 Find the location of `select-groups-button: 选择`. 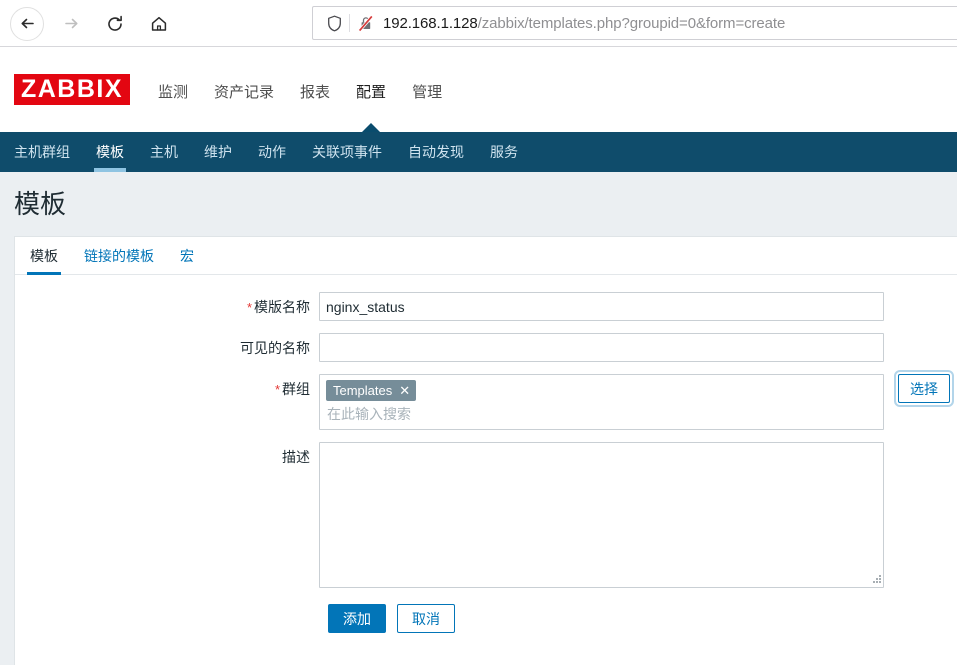

select-groups-button: 选择 is located at coordinates (924, 388).